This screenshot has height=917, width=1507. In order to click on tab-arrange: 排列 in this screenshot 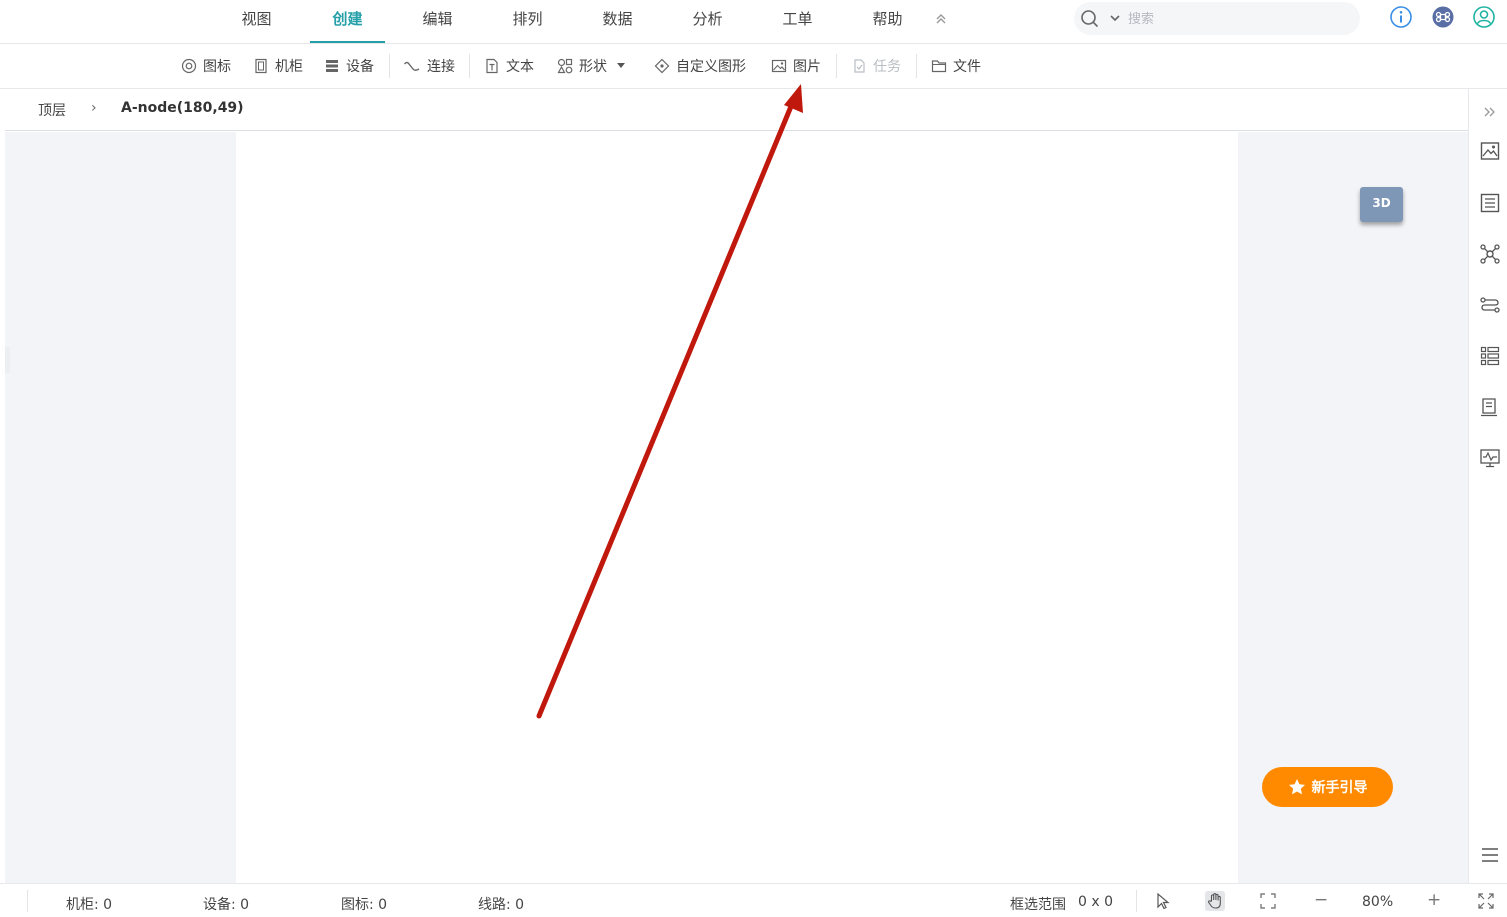, I will do `click(527, 21)`.